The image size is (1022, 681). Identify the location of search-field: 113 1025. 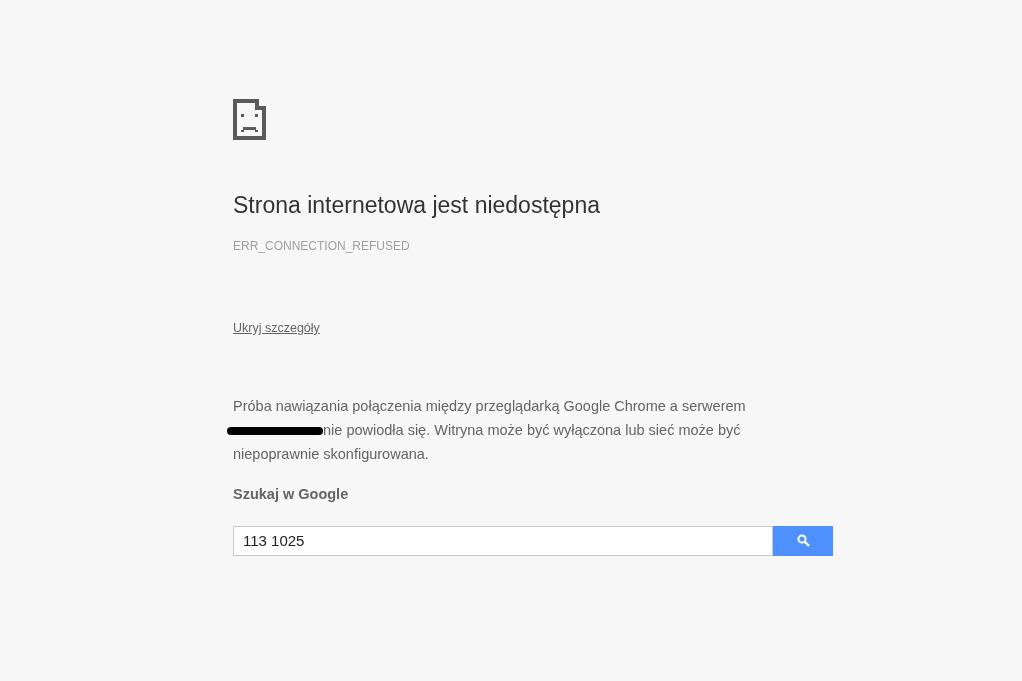
(503, 540).